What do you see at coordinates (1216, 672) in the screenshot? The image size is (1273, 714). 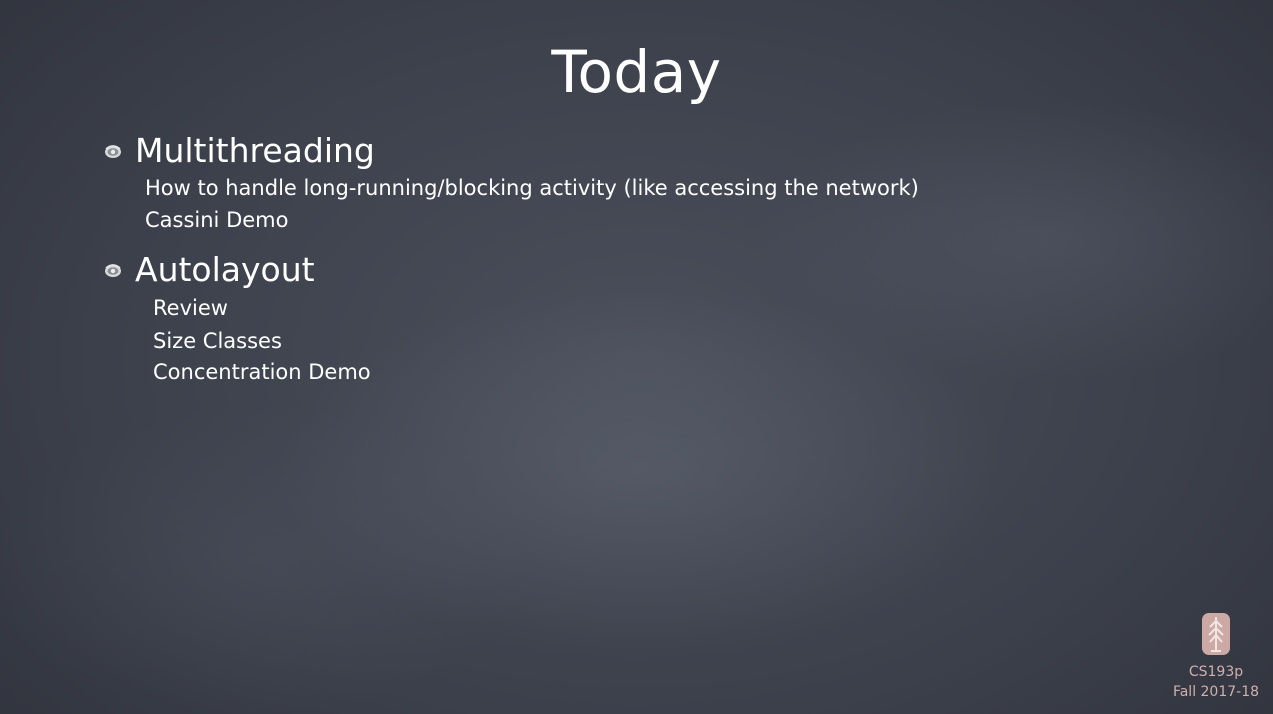 I see `course-code: CS193p` at bounding box center [1216, 672].